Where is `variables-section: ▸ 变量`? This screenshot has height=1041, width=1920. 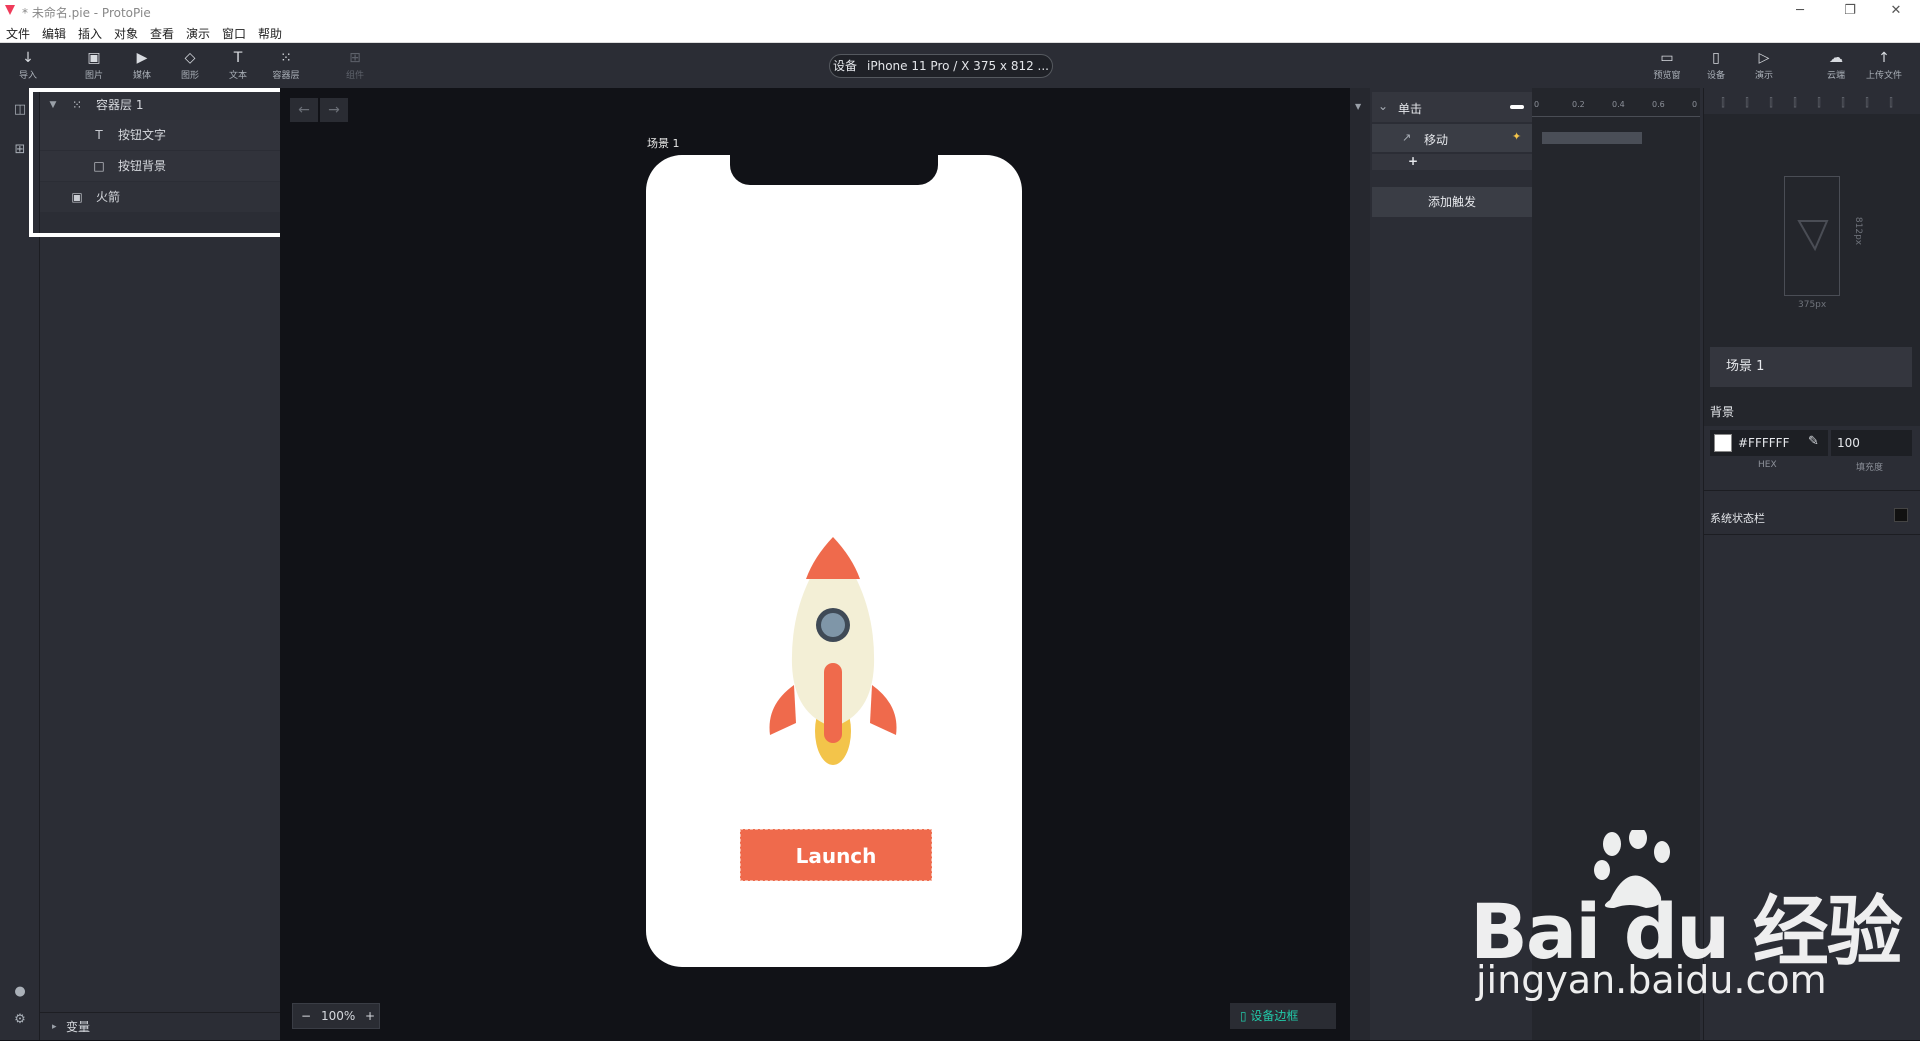
variables-section: ▸ 变量 is located at coordinates (160, 1026).